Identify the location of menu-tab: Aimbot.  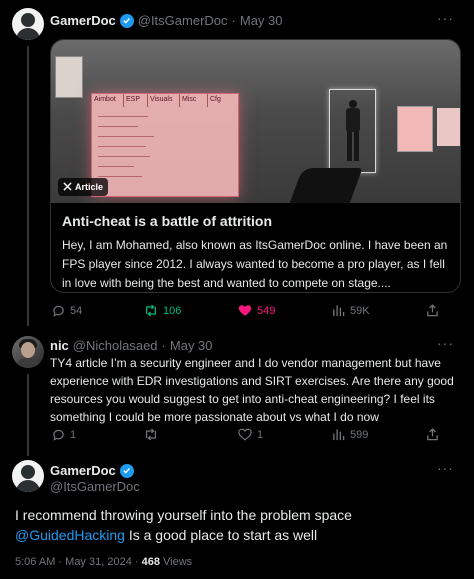
(108, 100).